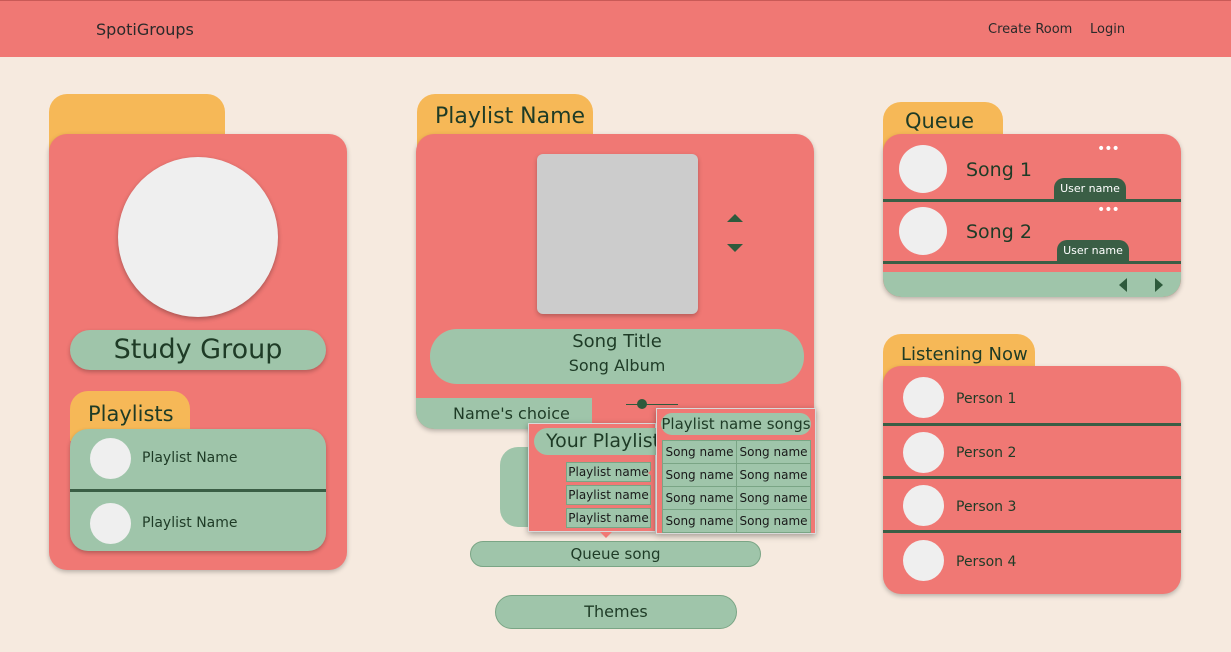  I want to click on queue-song-button: Queue song, so click(615, 554).